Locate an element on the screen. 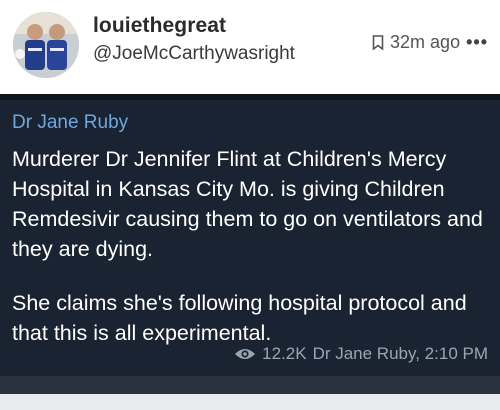  message-author-time: Dr Jane Ruby, 2:10 PM is located at coordinates (400, 353).